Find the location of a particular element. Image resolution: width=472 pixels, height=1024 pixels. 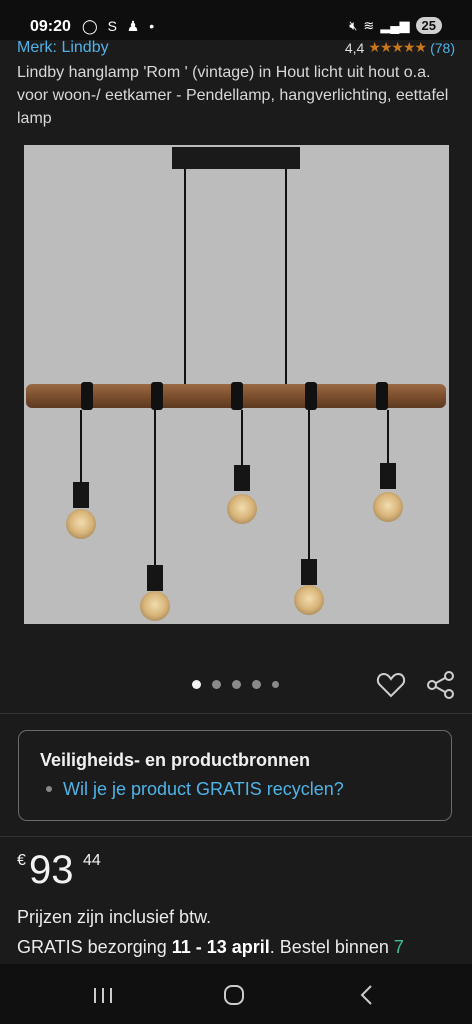

star-rating-icon: ★★★★★ is located at coordinates (397, 47).